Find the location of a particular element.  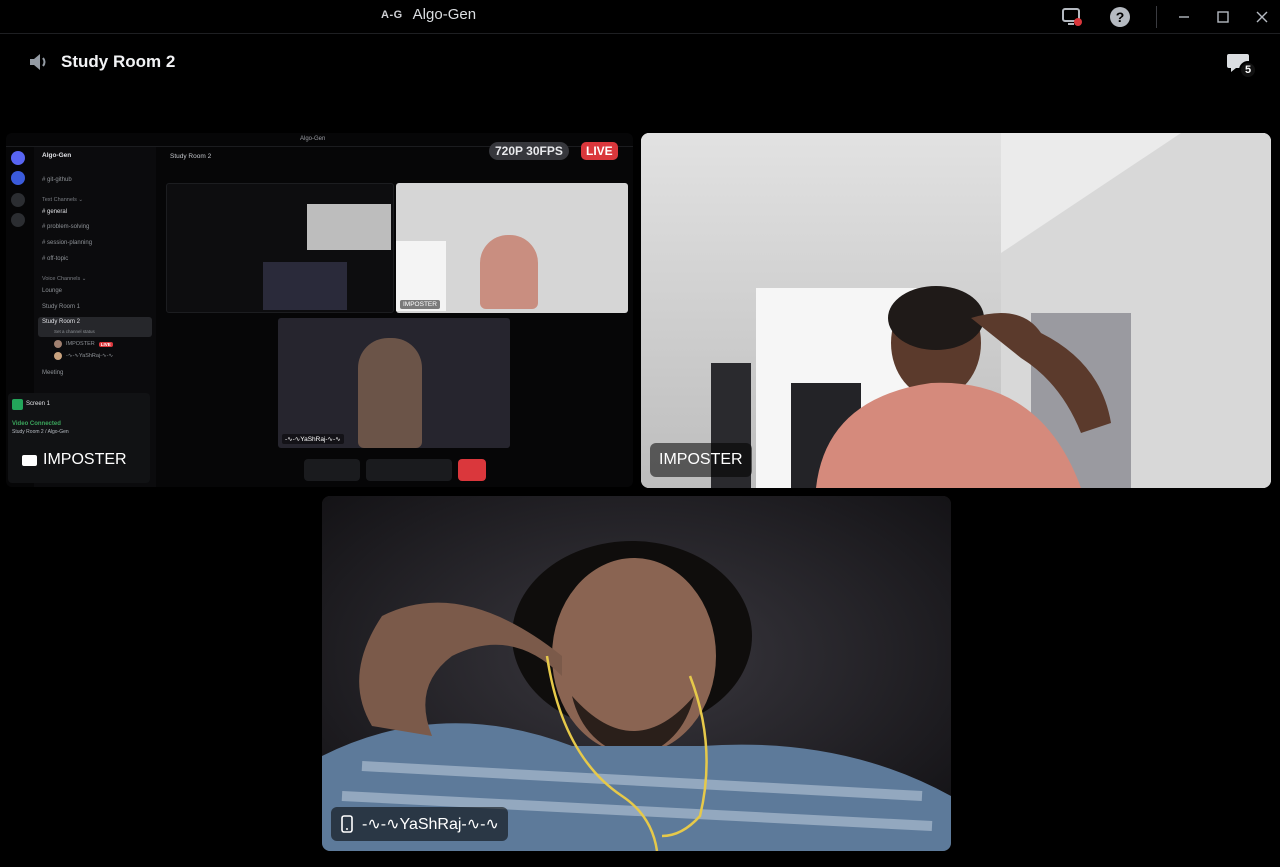

ss-channel: Study Room 1 is located at coordinates (61, 307).